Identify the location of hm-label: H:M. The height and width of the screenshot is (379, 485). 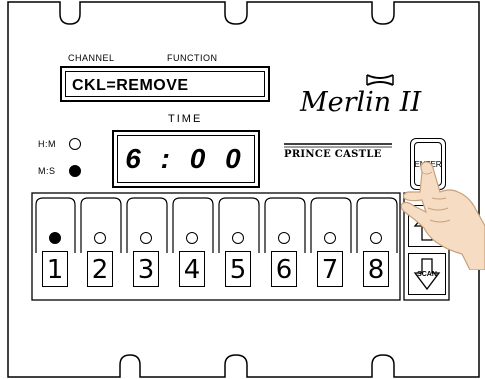
(47, 144).